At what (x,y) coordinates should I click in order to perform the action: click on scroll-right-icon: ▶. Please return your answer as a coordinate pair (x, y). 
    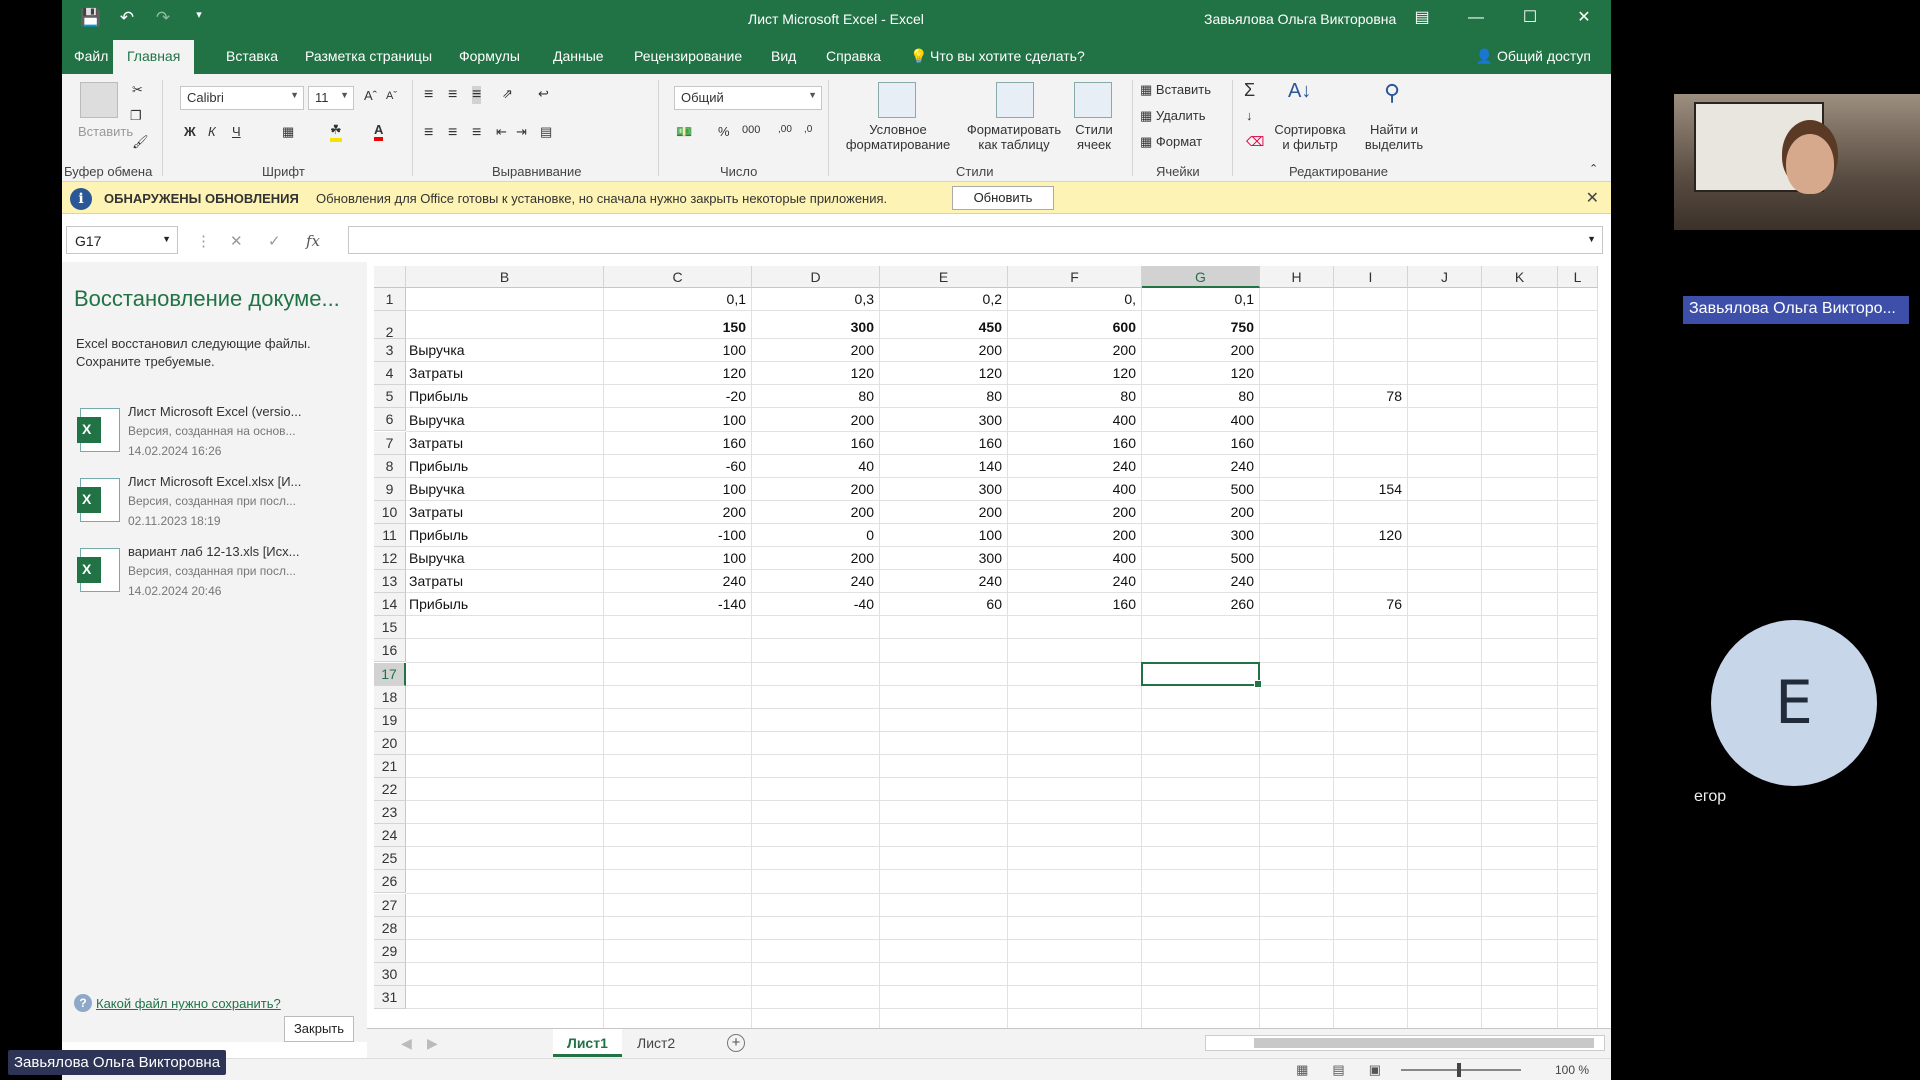
    Looking at the image, I should click on (432, 1043).